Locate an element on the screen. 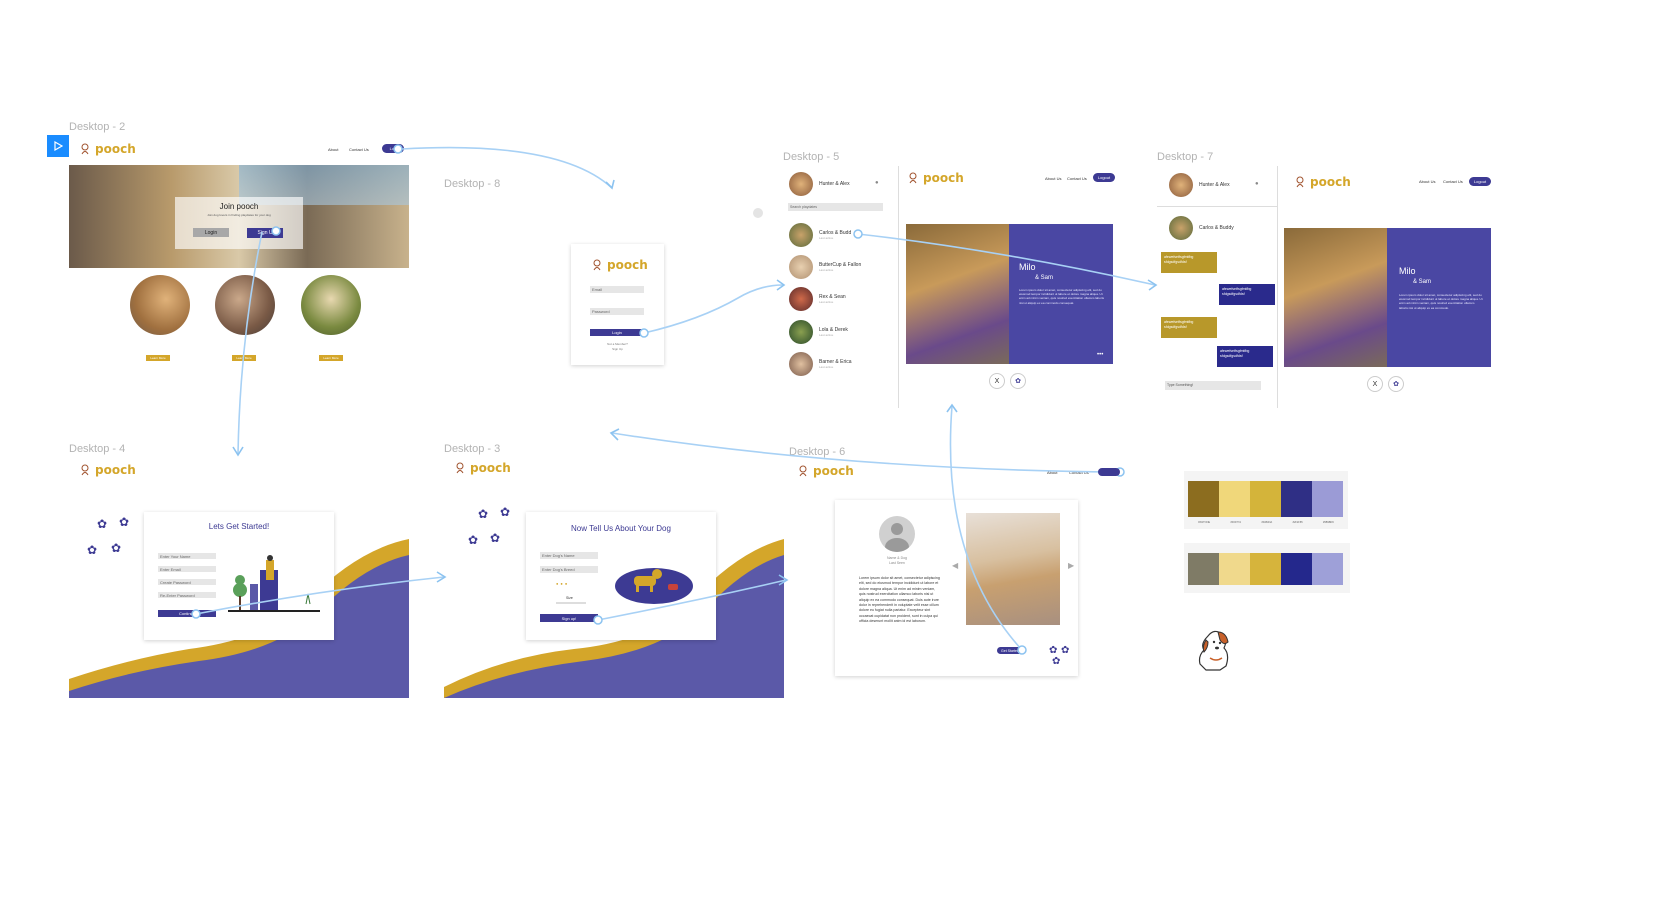 The width and height of the screenshot is (1668, 924). message-input: Type Something! is located at coordinates (1213, 385).